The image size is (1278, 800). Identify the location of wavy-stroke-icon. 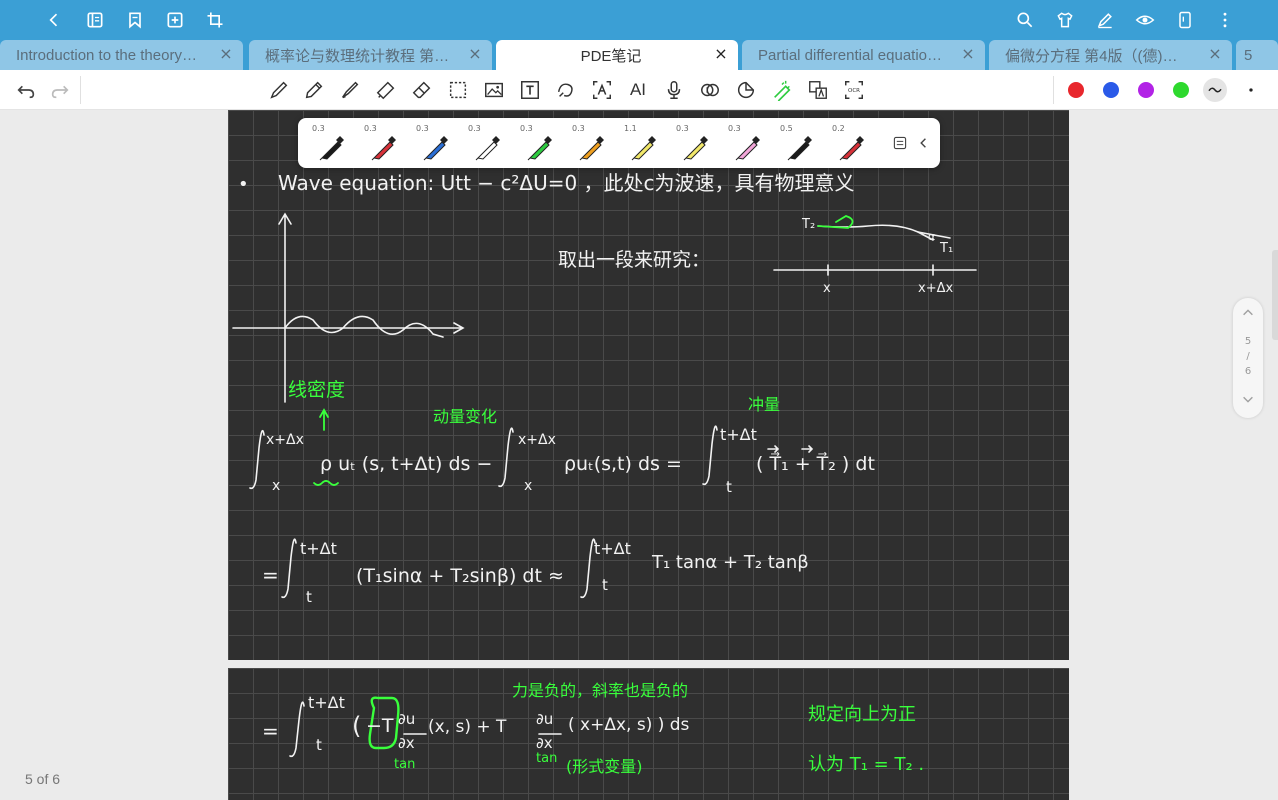
(1215, 90).